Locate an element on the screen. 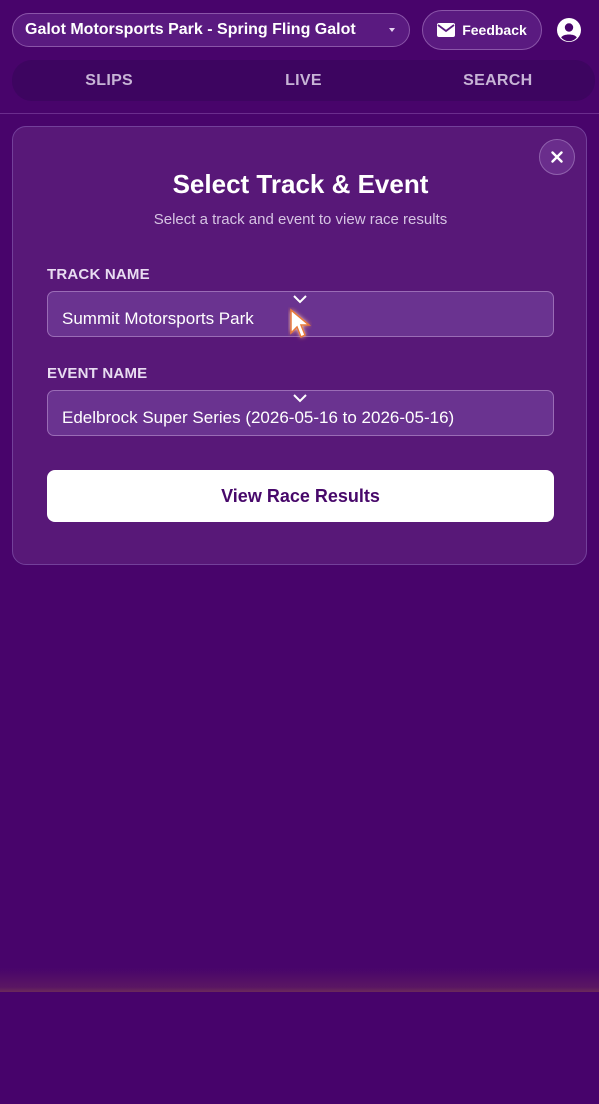 This screenshot has height=1104, width=599. header-divider is located at coordinates (299, 113).